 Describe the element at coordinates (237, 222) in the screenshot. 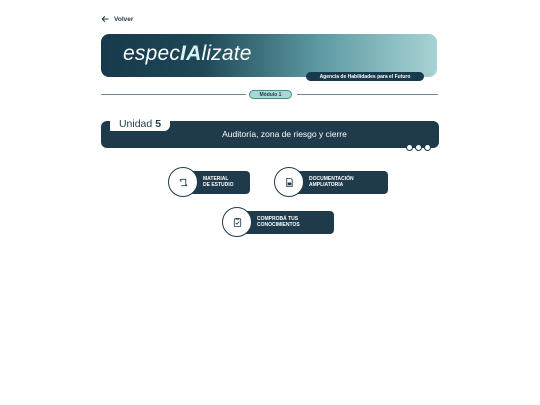

I see `clipboard-check-icon` at that location.